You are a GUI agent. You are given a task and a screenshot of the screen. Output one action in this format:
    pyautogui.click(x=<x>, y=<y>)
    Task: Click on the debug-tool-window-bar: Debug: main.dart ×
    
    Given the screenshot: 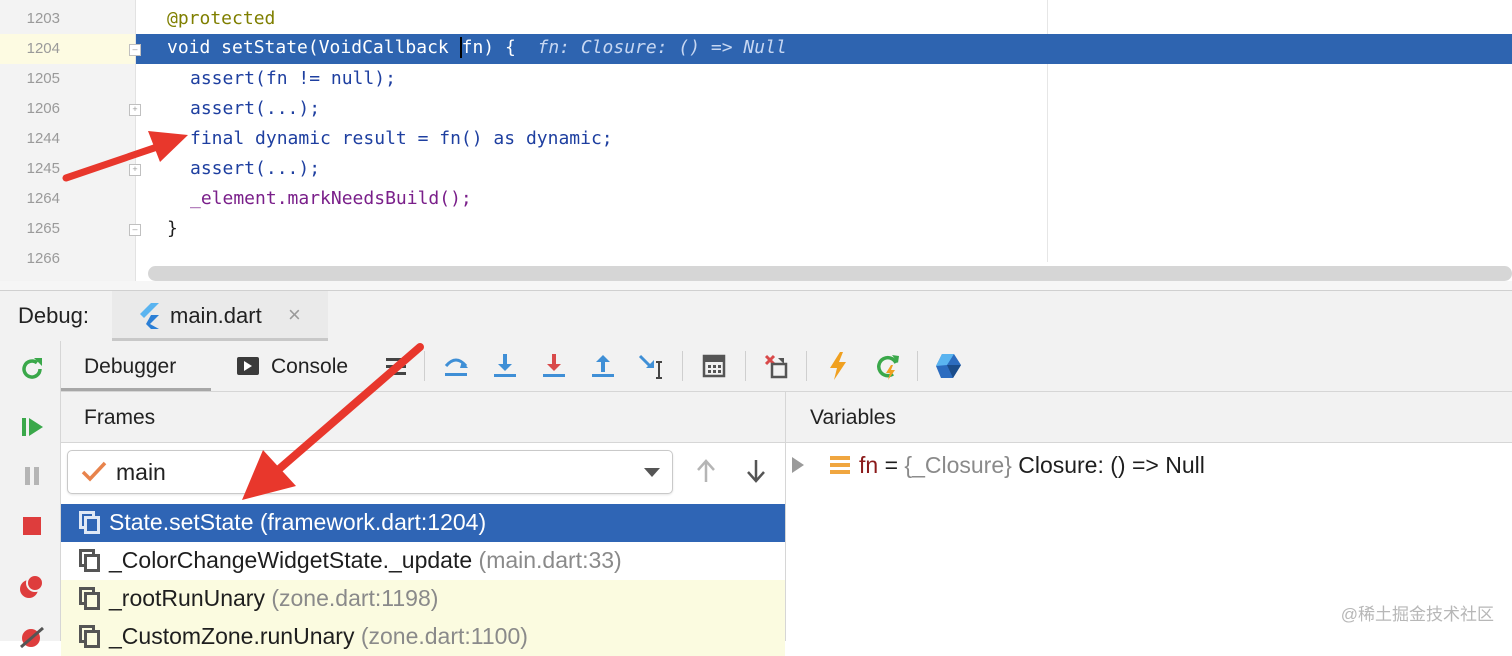 What is the action you would take?
    pyautogui.click(x=756, y=316)
    